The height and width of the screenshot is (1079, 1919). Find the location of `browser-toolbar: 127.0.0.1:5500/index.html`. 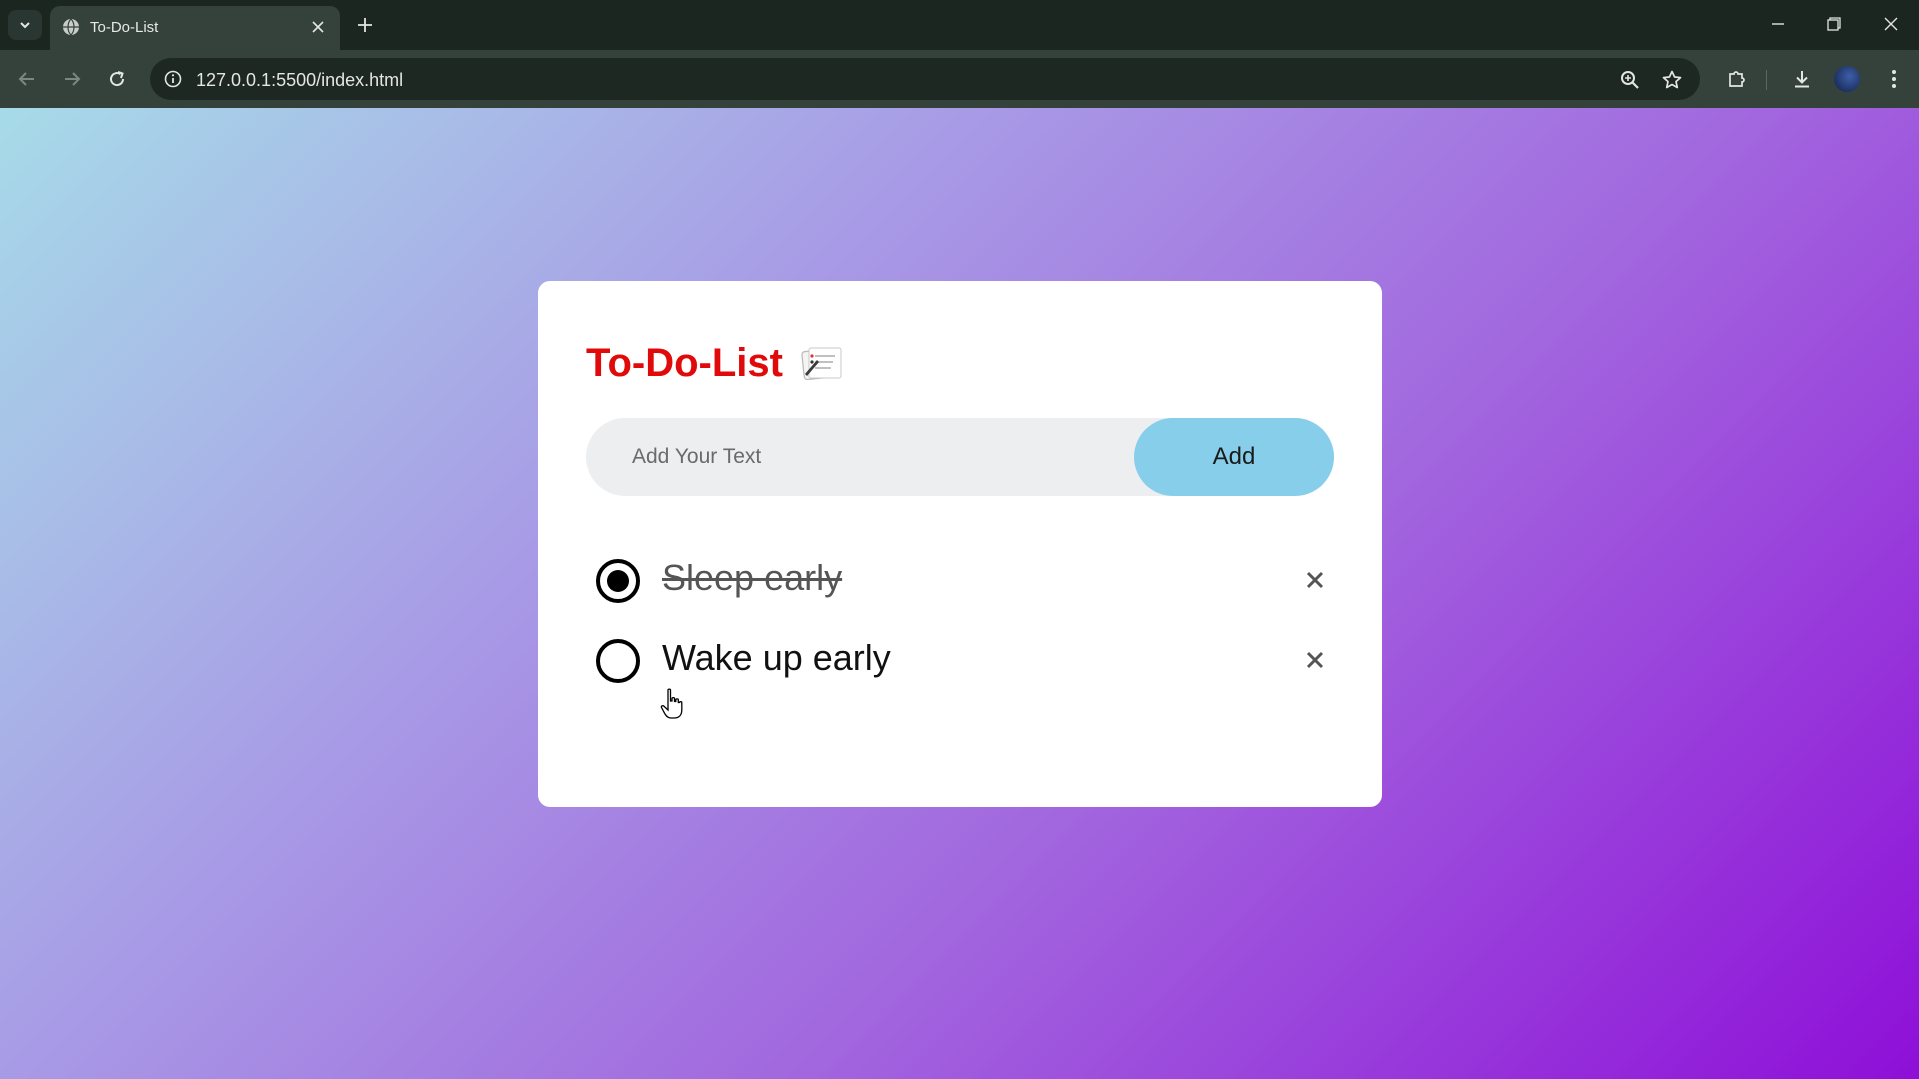

browser-toolbar: 127.0.0.1:5500/index.html is located at coordinates (959, 79).